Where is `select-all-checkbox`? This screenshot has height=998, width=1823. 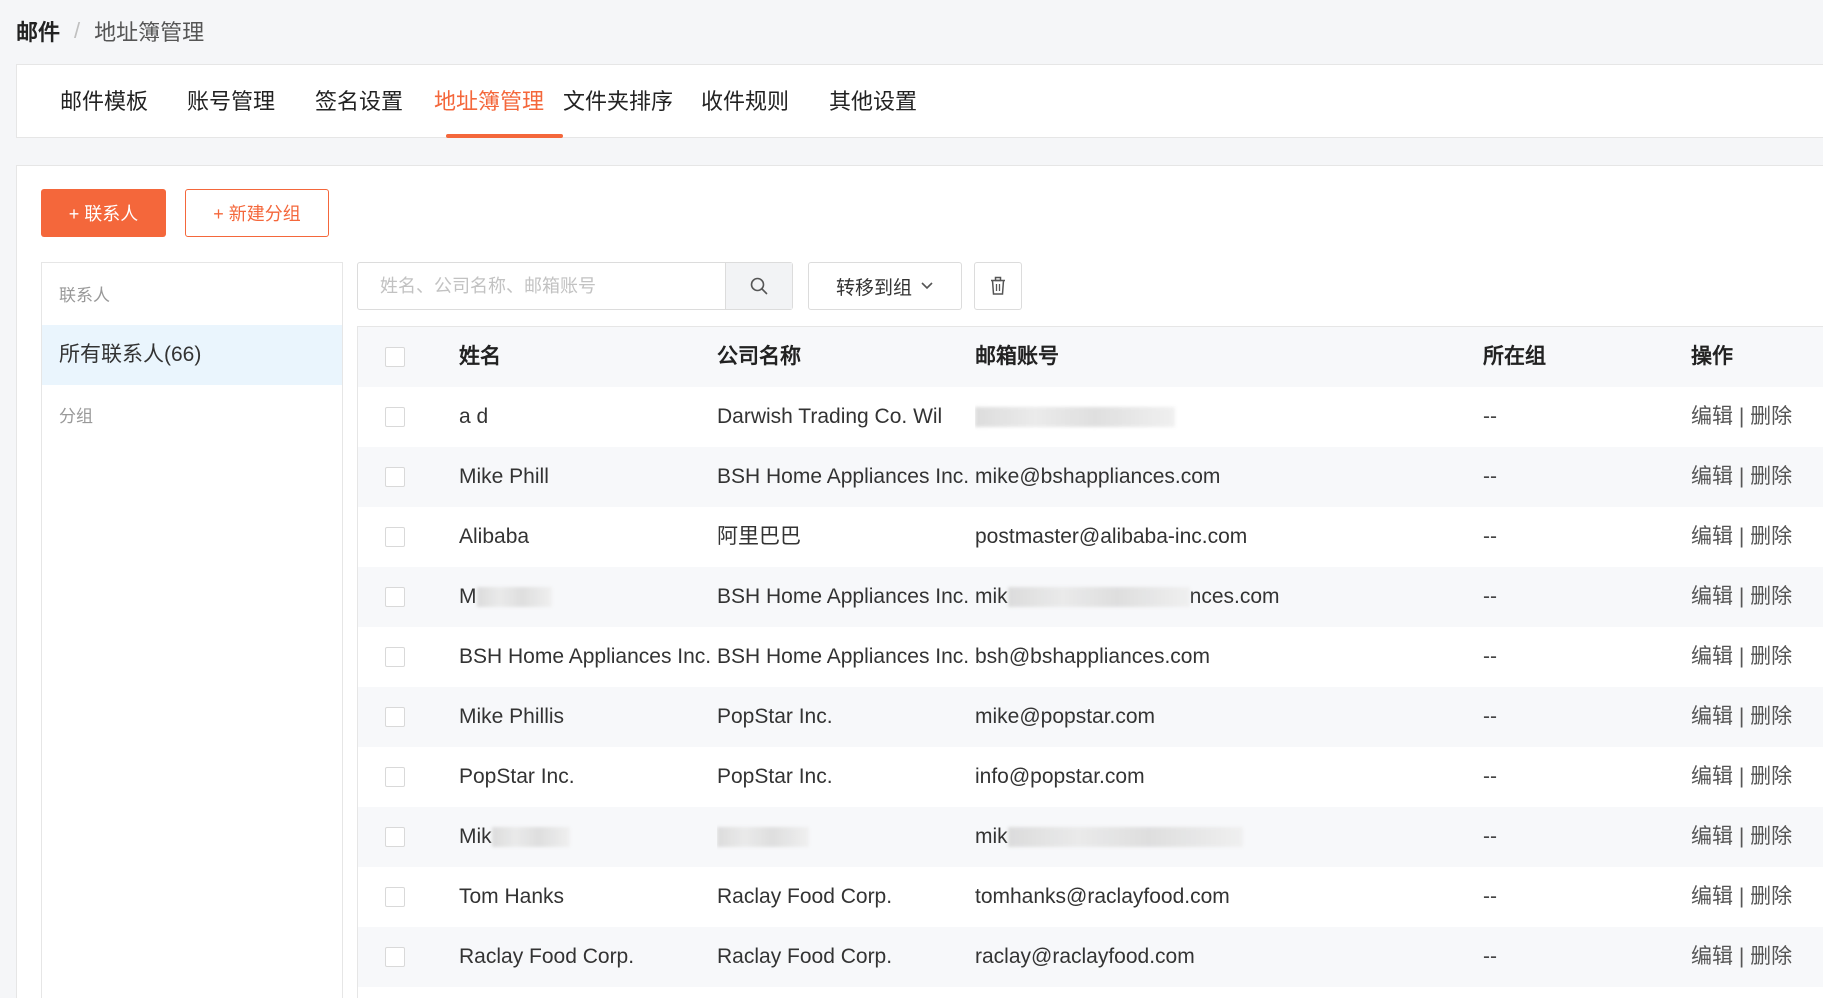
select-all-checkbox is located at coordinates (395, 357).